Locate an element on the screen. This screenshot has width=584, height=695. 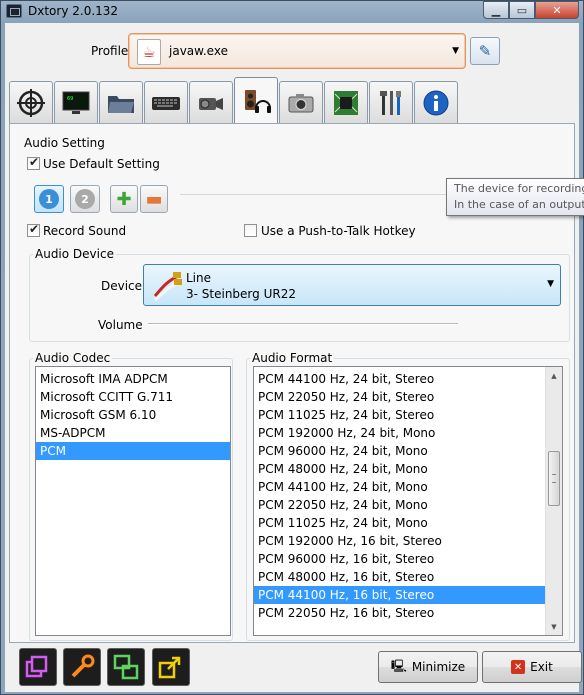
minimize-button: 🖳 Minimize is located at coordinates (428, 667).